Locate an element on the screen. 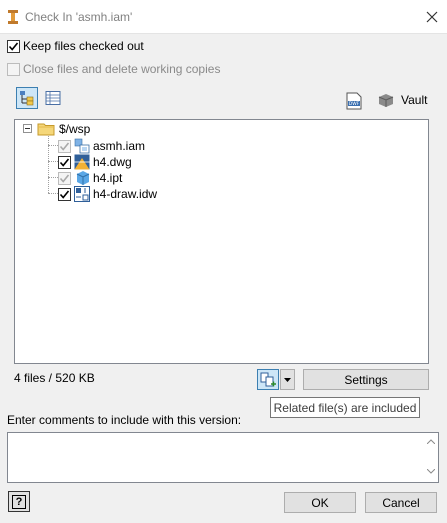 This screenshot has height=523, width=447. close-files-checkbox is located at coordinates (13, 69).